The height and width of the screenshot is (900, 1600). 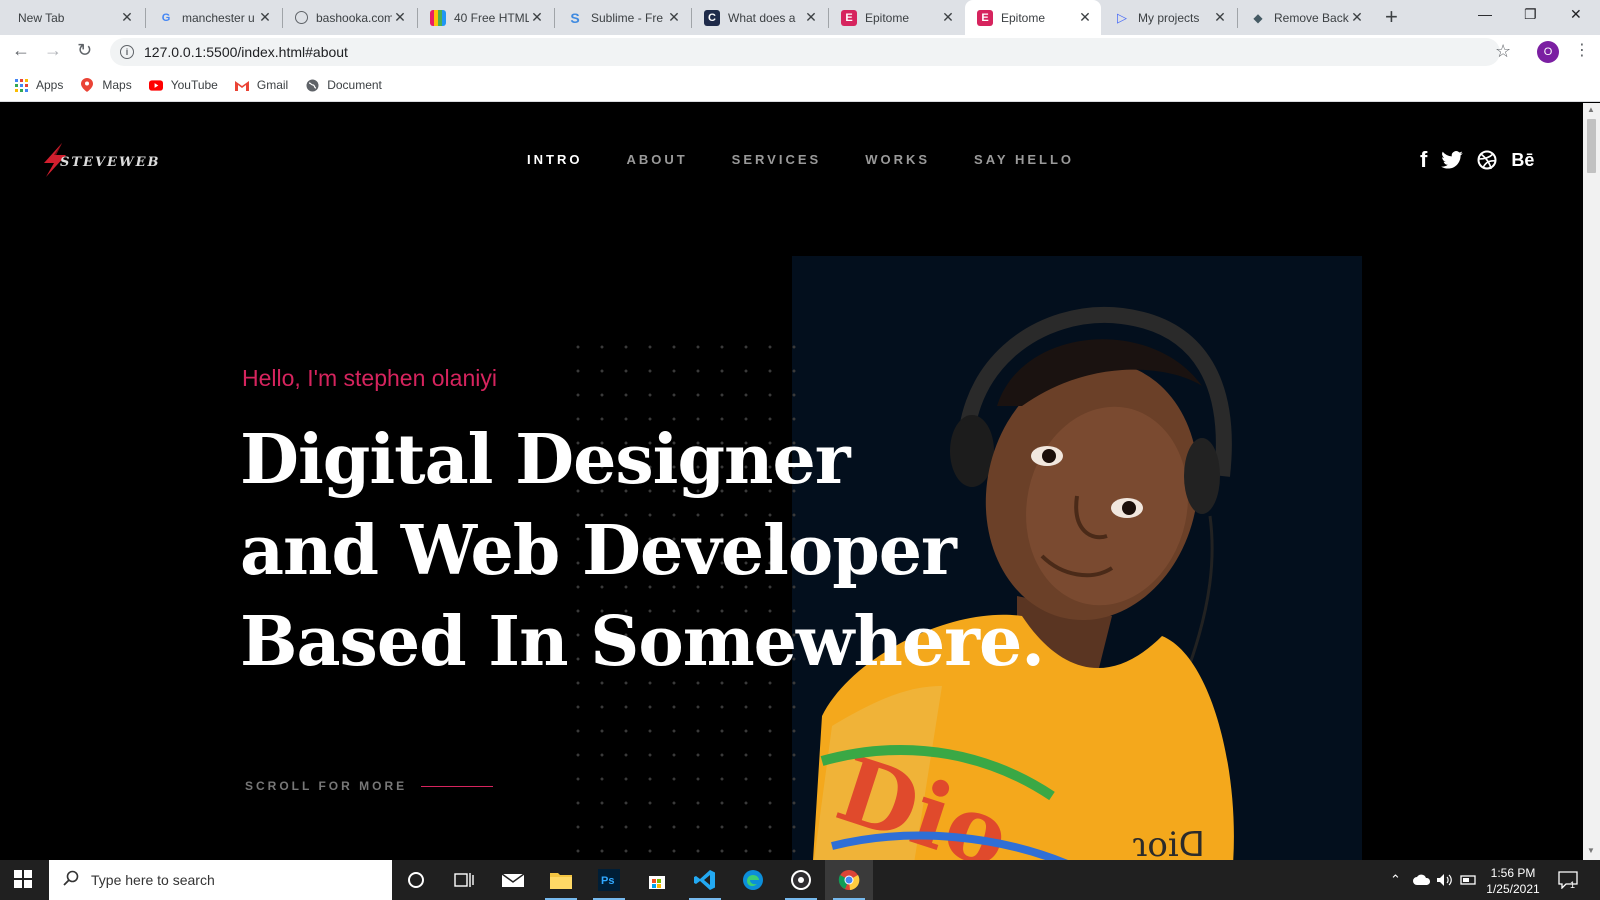 I want to click on minimize-icon: —, so click(x=1485, y=14).